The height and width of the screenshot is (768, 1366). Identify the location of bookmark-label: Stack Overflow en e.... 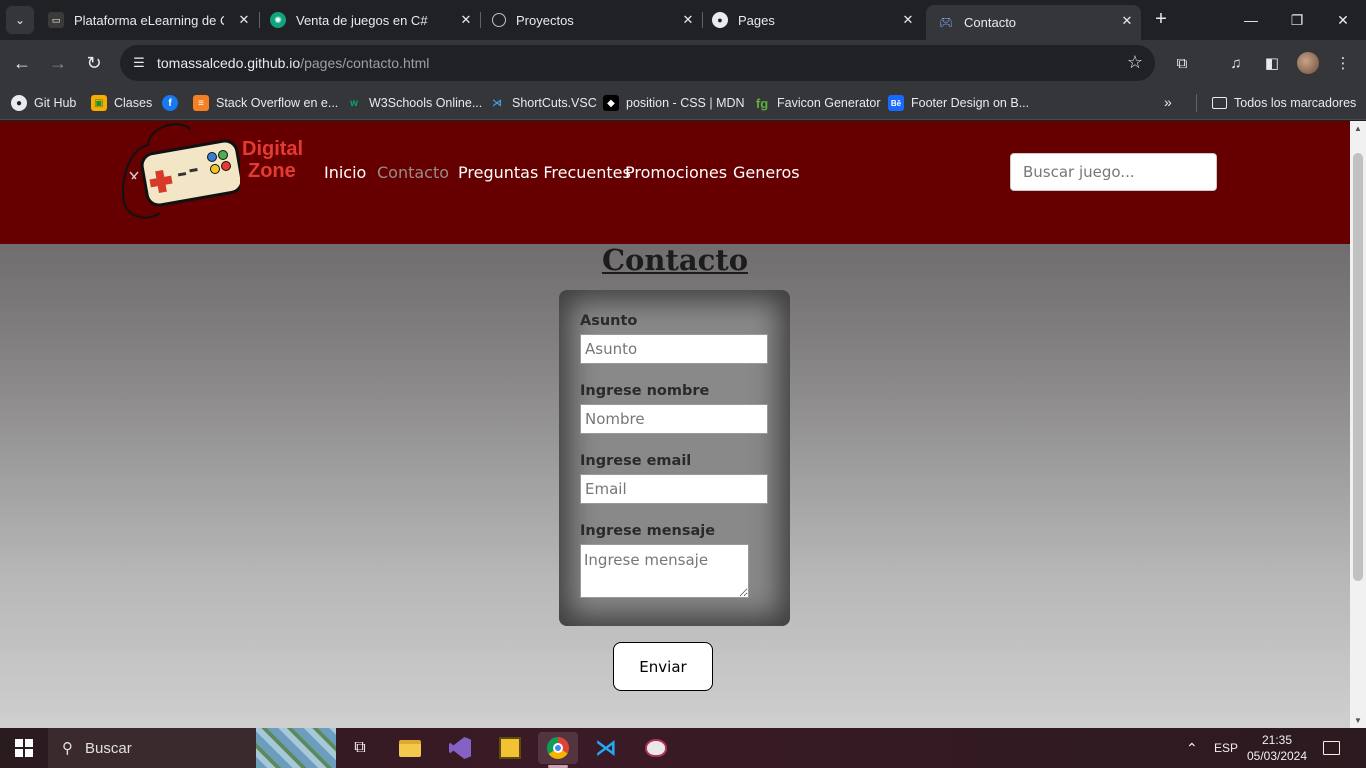
(277, 103).